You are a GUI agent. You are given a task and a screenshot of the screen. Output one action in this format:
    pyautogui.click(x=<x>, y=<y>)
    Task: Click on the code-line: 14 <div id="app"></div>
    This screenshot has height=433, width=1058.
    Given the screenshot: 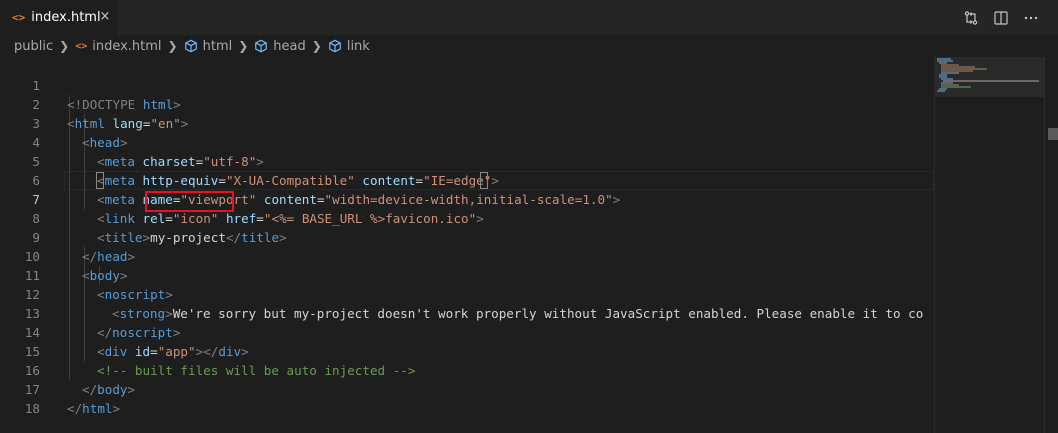 What is the action you would take?
    pyautogui.click(x=136, y=342)
    